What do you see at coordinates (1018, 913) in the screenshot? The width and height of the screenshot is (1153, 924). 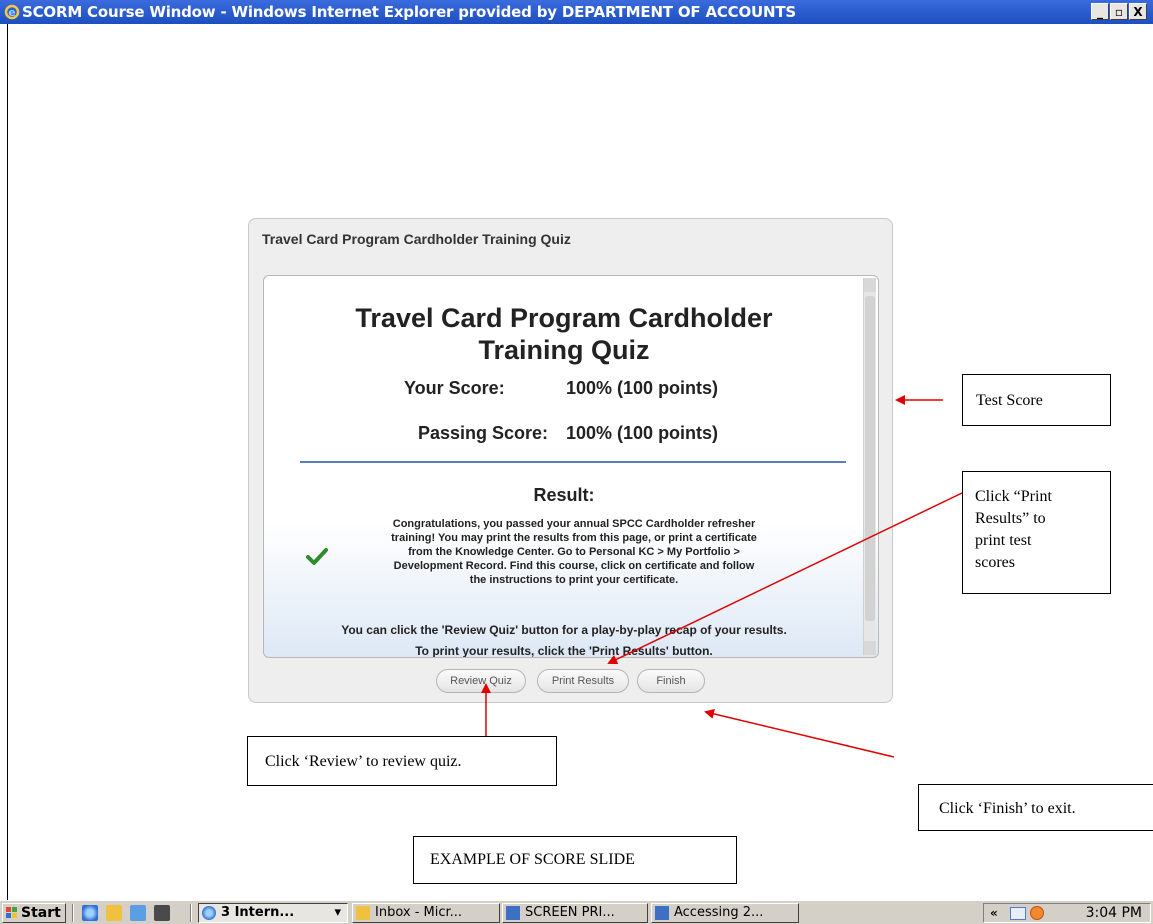 I see `mail-icon` at bounding box center [1018, 913].